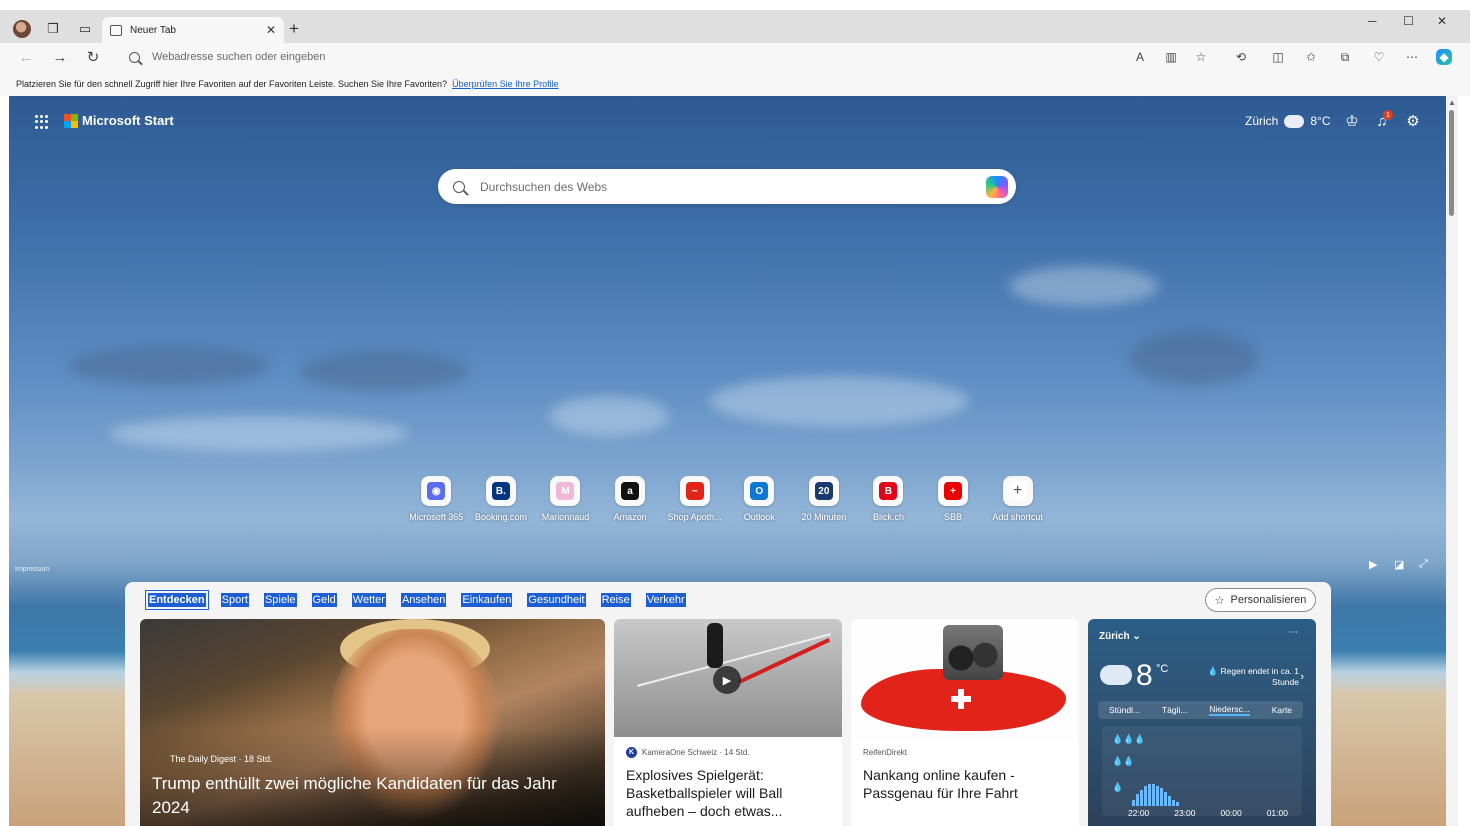  What do you see at coordinates (1408, 21) in the screenshot?
I see `maximize-button: ☐` at bounding box center [1408, 21].